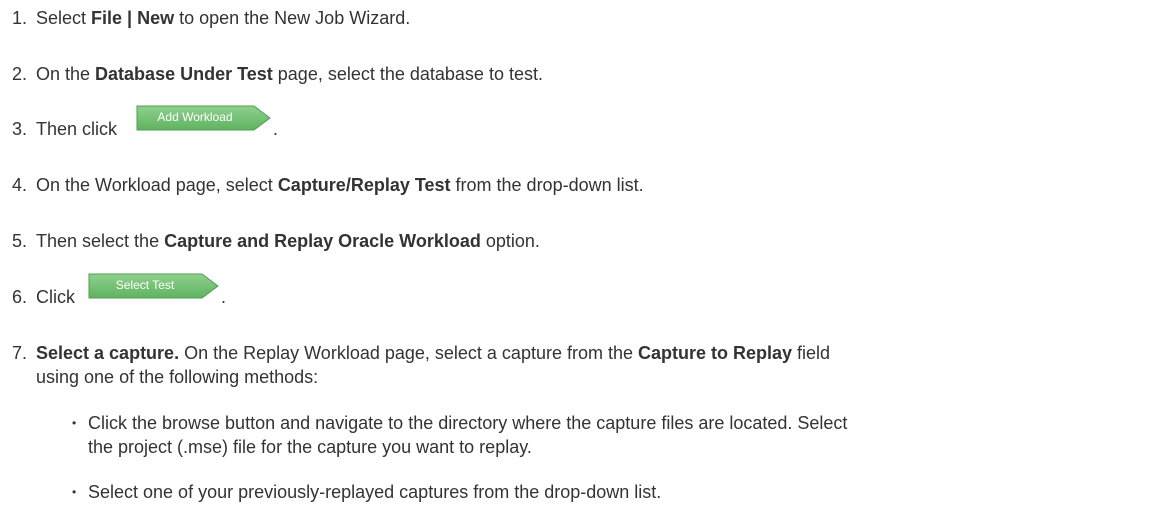 Image resolution: width=1167 pixels, height=512 pixels. What do you see at coordinates (715, 353) in the screenshot?
I see `field-name: Capture to Replay` at bounding box center [715, 353].